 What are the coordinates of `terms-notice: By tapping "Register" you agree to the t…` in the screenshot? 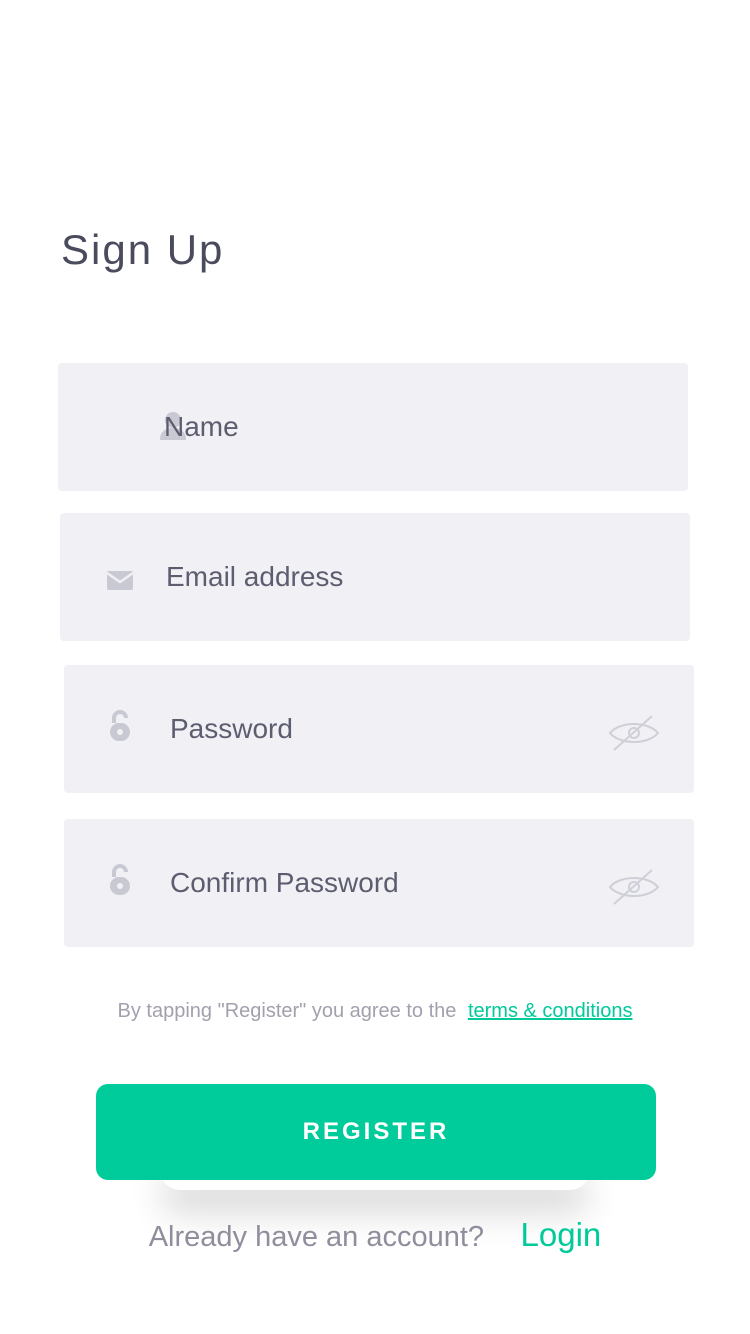 It's located at (375, 1011).